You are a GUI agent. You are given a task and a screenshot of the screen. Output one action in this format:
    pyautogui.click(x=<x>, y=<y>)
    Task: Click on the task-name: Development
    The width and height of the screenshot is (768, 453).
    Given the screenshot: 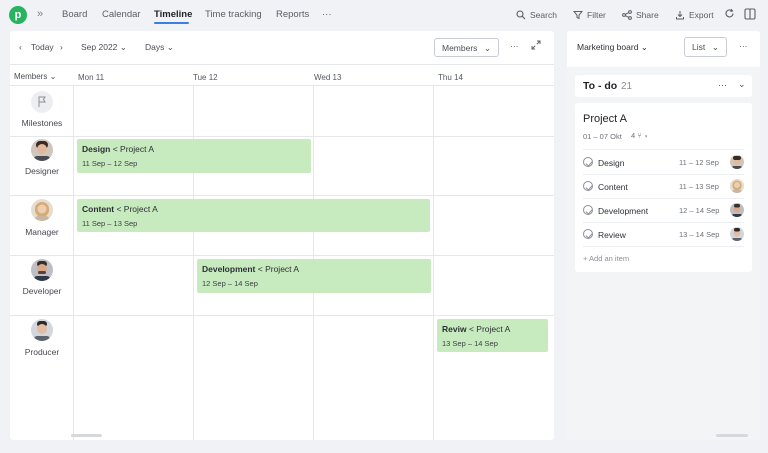 What is the action you would take?
    pyautogui.click(x=623, y=211)
    